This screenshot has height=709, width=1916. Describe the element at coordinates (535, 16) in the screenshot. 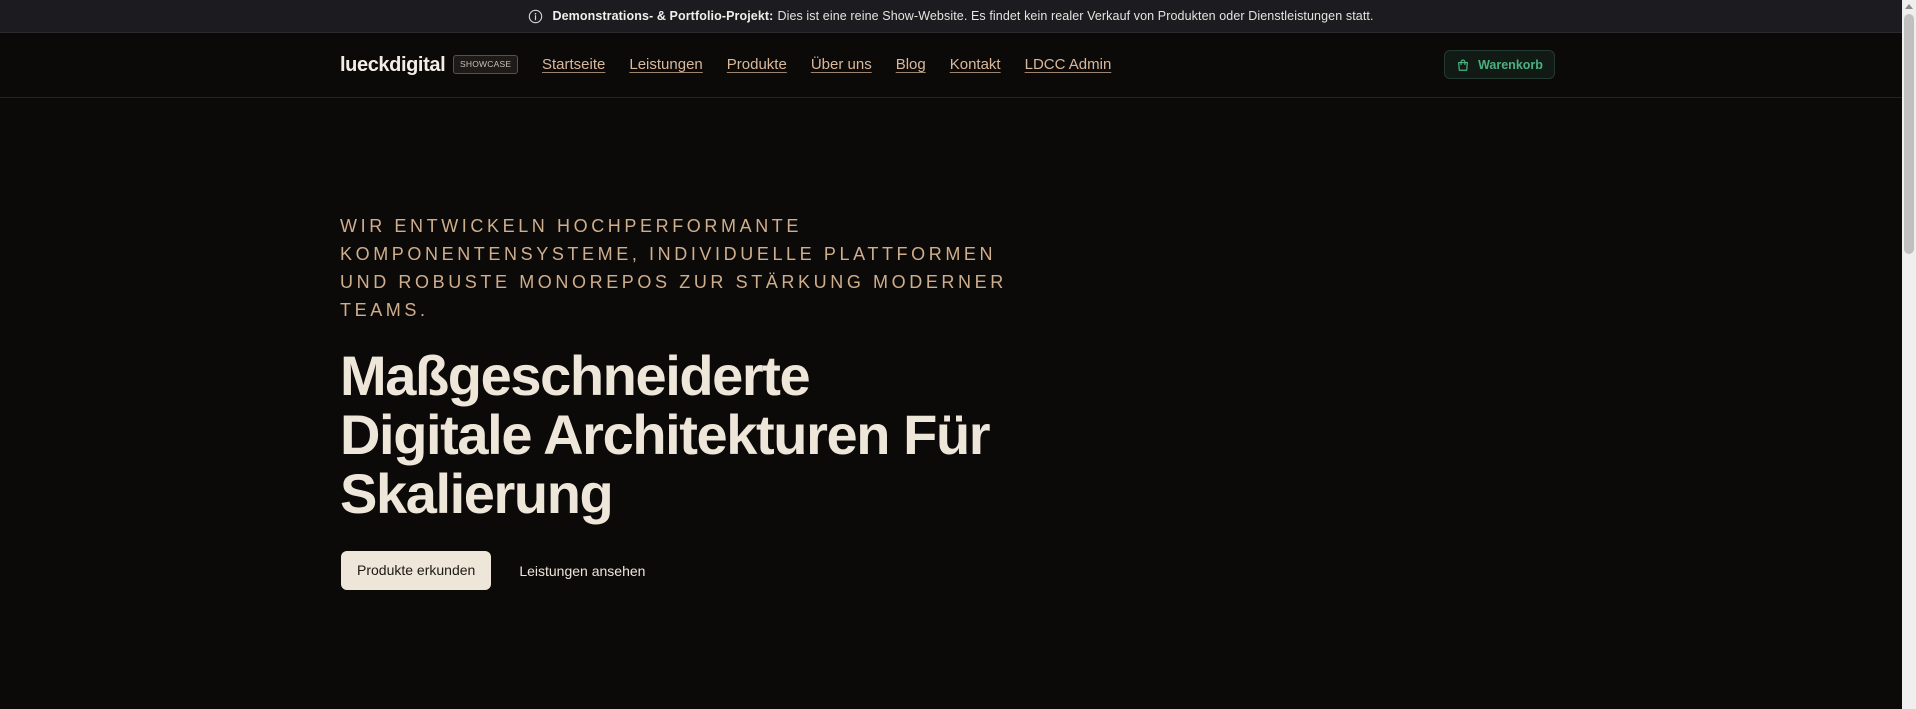

I see `info-icon` at that location.